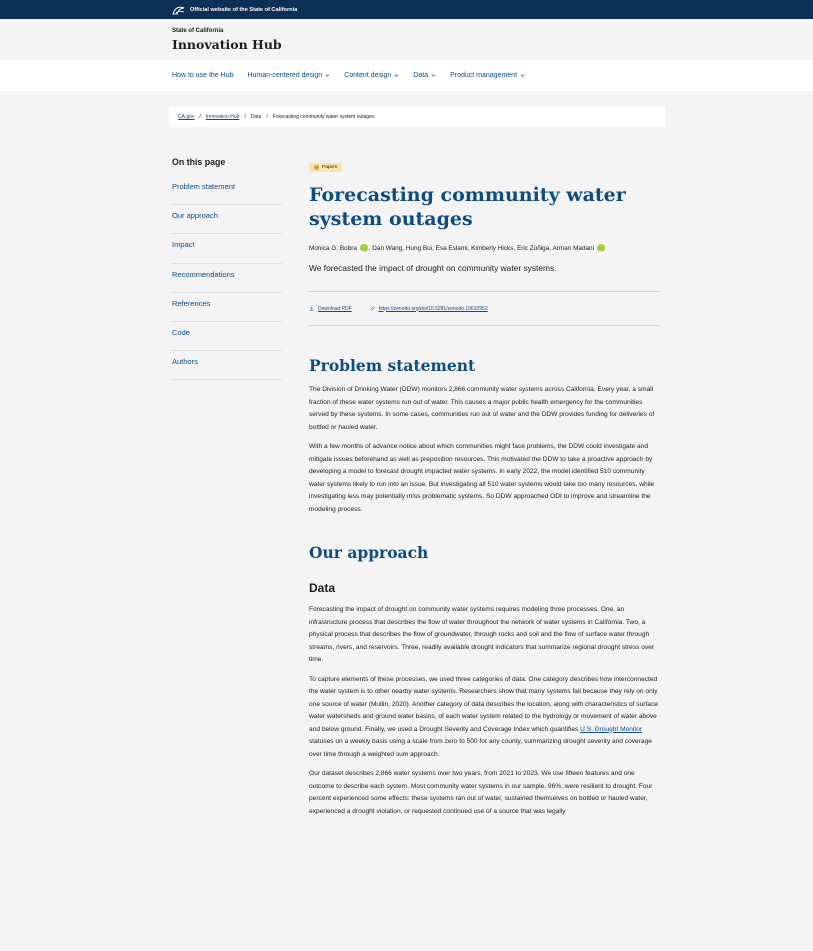 The image size is (813, 951). I want to click on breadcrumb-section: Data, so click(256, 117).